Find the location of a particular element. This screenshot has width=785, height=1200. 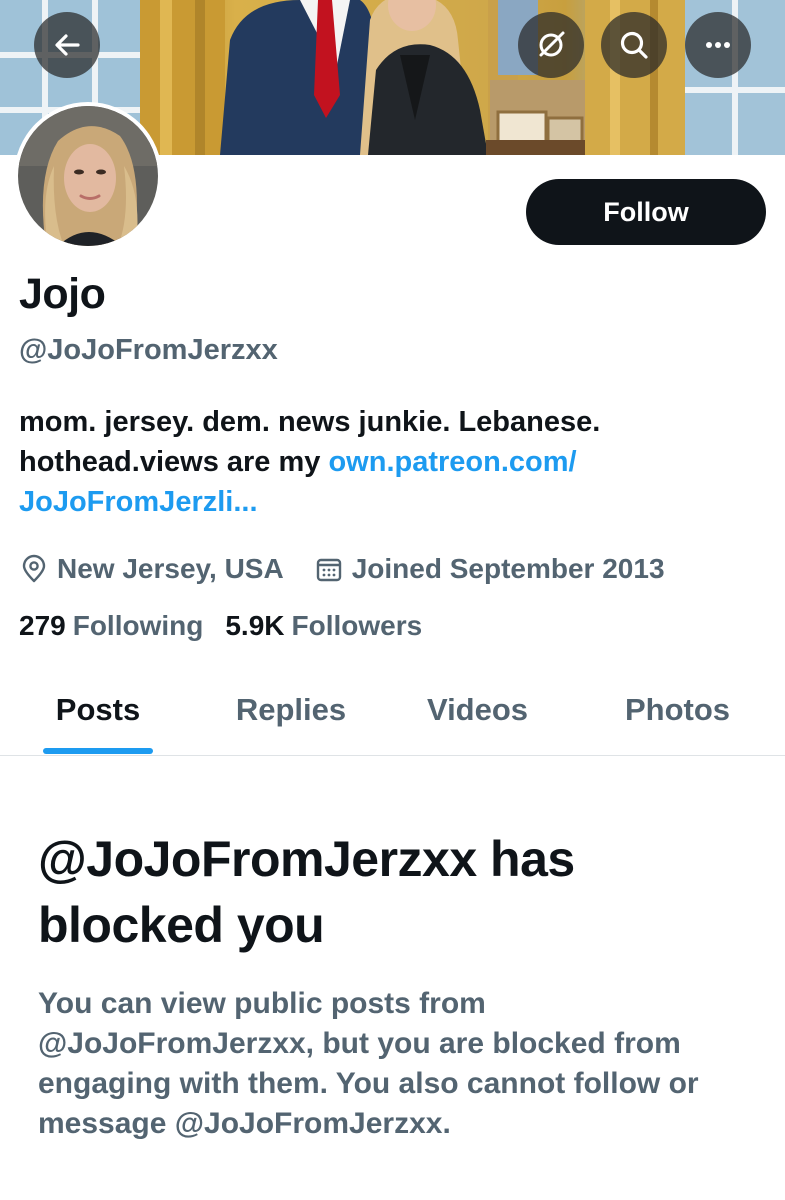

join-date: Joined September 2013 is located at coordinates (489, 569).